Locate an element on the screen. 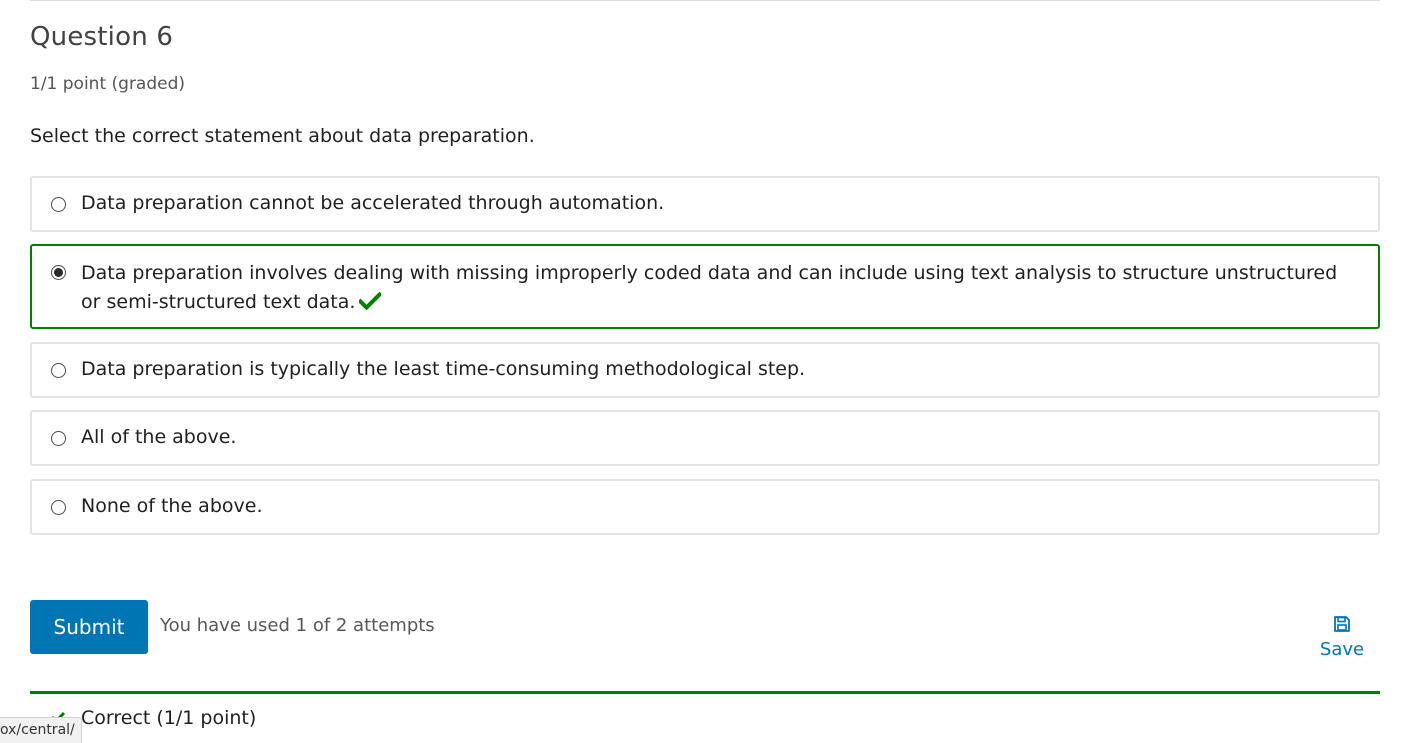  save-button: Save is located at coordinates (1342, 637).